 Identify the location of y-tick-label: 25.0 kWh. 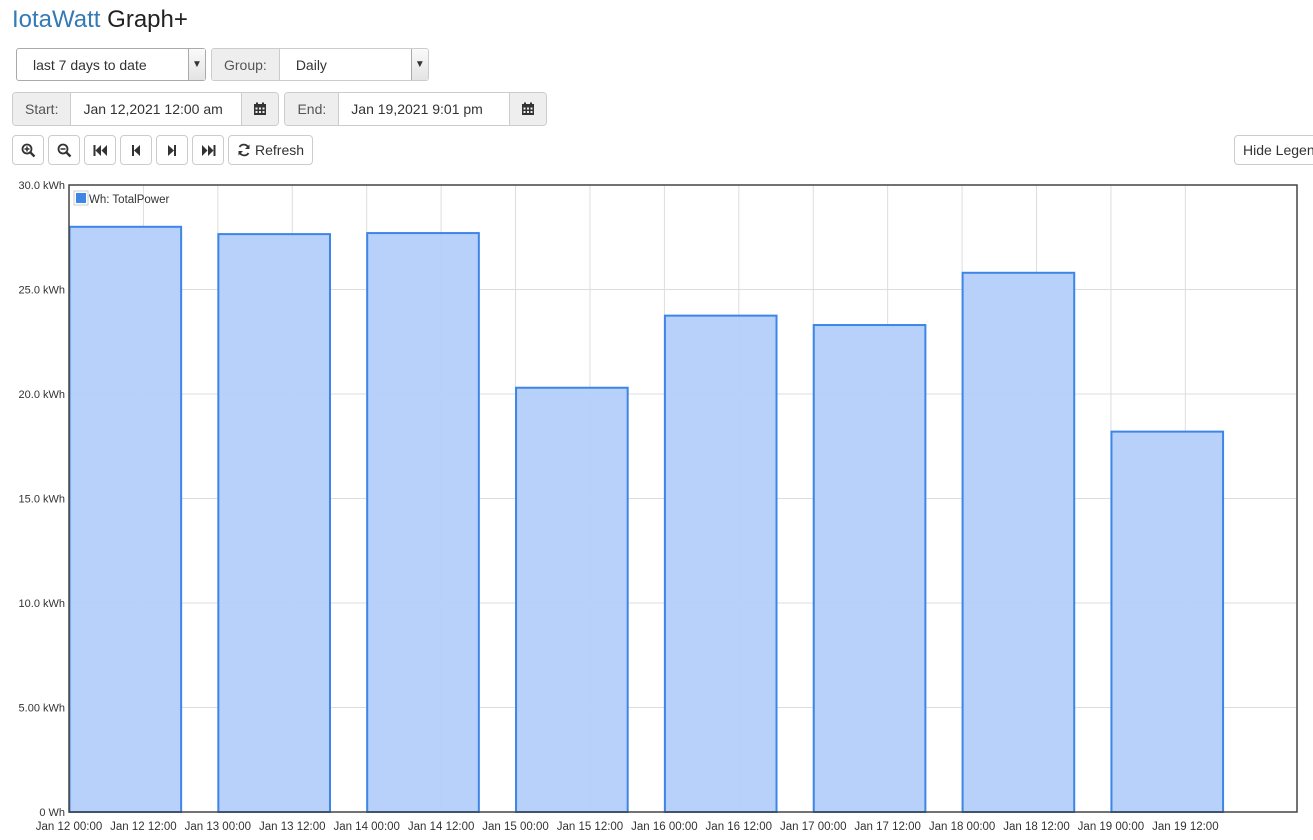
(42, 291).